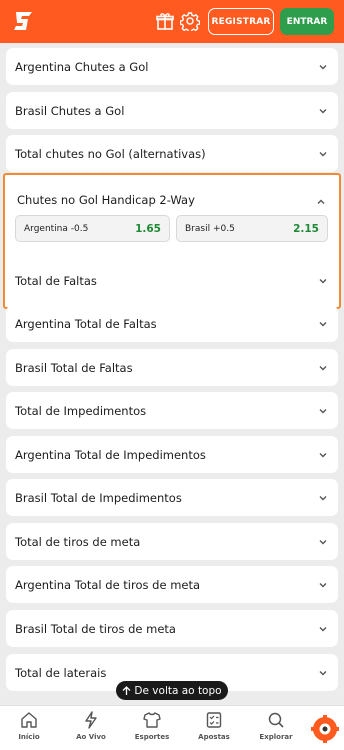 This screenshot has width=344, height=750. What do you see at coordinates (106, 200) in the screenshot?
I see `market-title: Chutes no Gol Handicap 2-Way` at bounding box center [106, 200].